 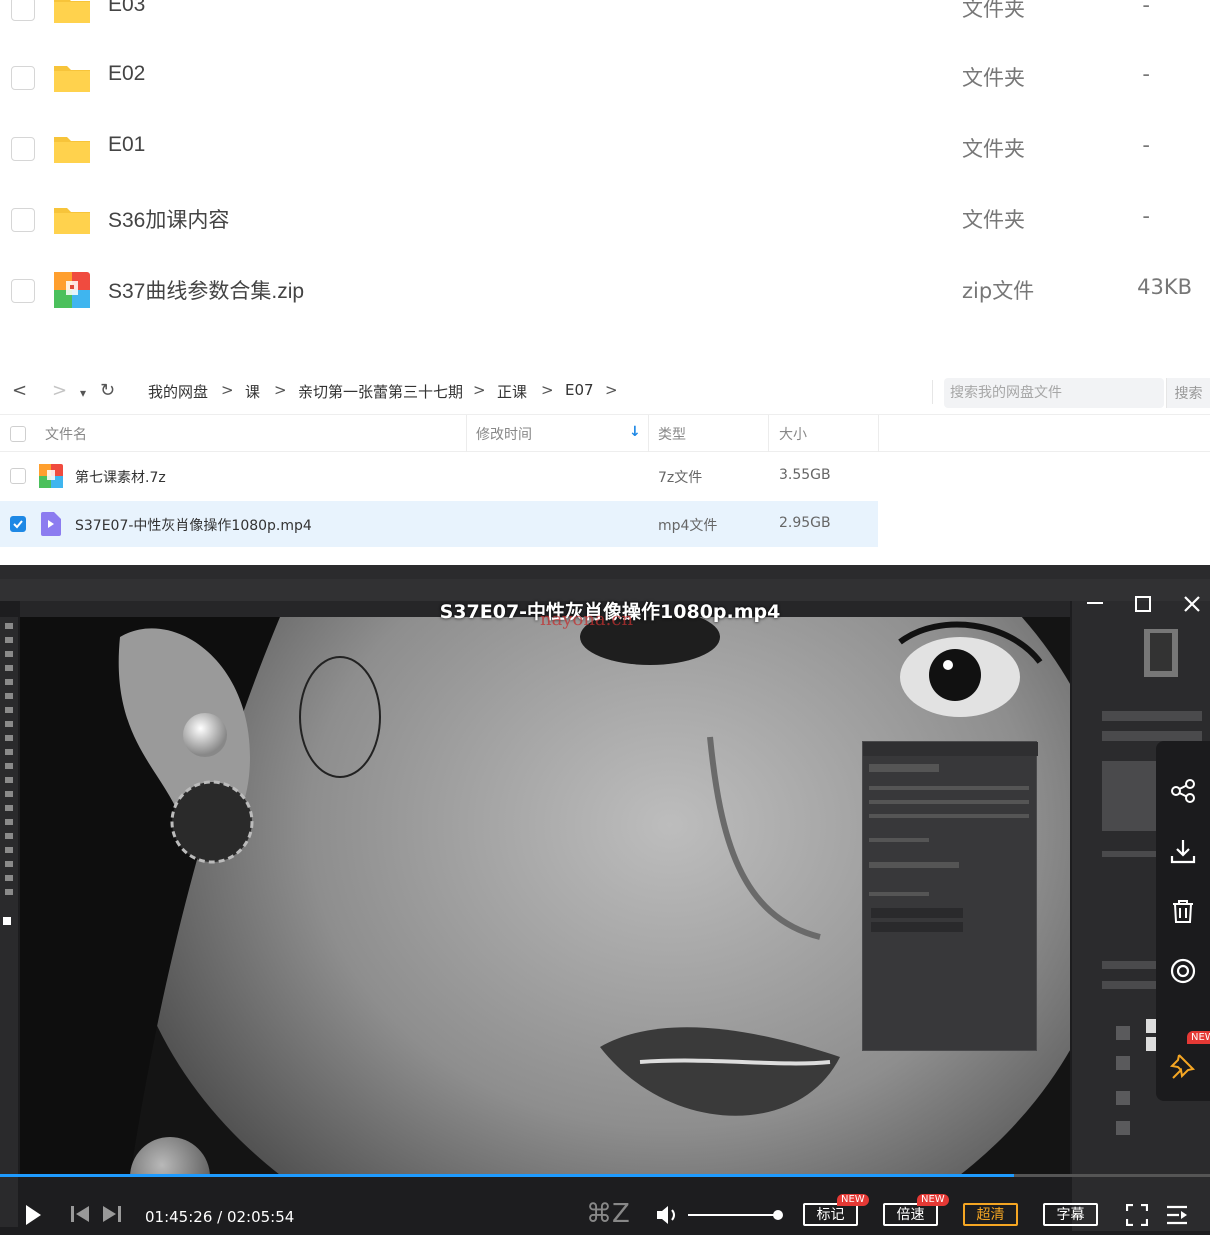 What do you see at coordinates (80, 1214) in the screenshot?
I see `previous-icon` at bounding box center [80, 1214].